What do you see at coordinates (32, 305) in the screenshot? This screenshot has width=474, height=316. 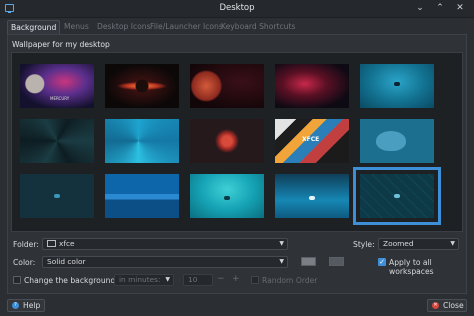 I see `help-label: Help` at bounding box center [32, 305].